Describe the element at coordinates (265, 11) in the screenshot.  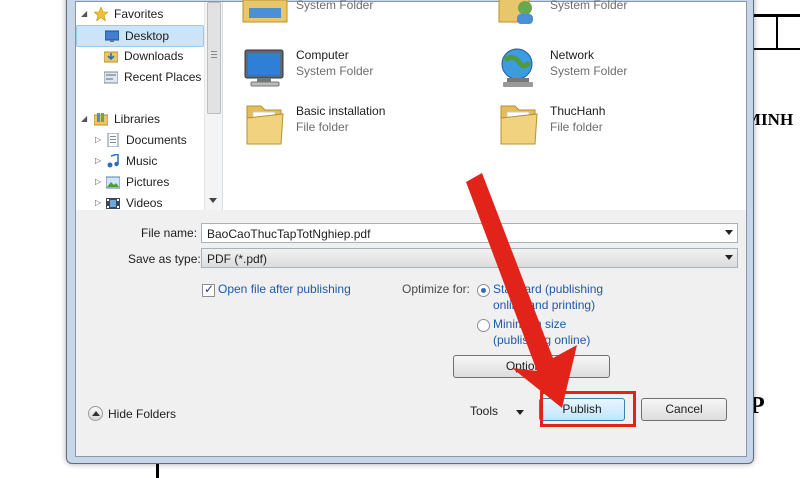
I see `libraries-folder-icon` at that location.